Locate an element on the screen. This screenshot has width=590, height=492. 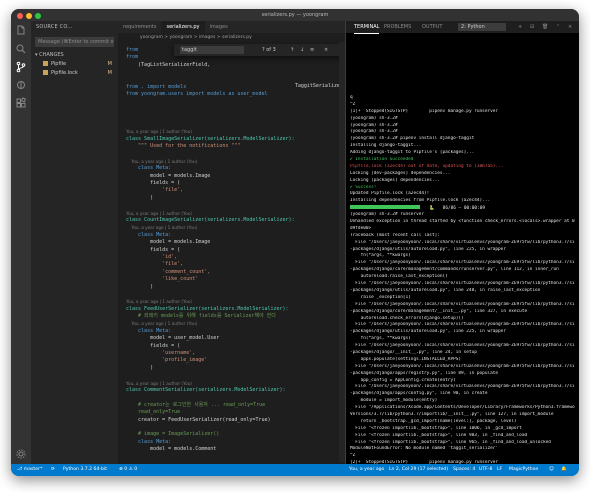
changes-section-header: ▾ CHANGES is located at coordinates (74, 55).